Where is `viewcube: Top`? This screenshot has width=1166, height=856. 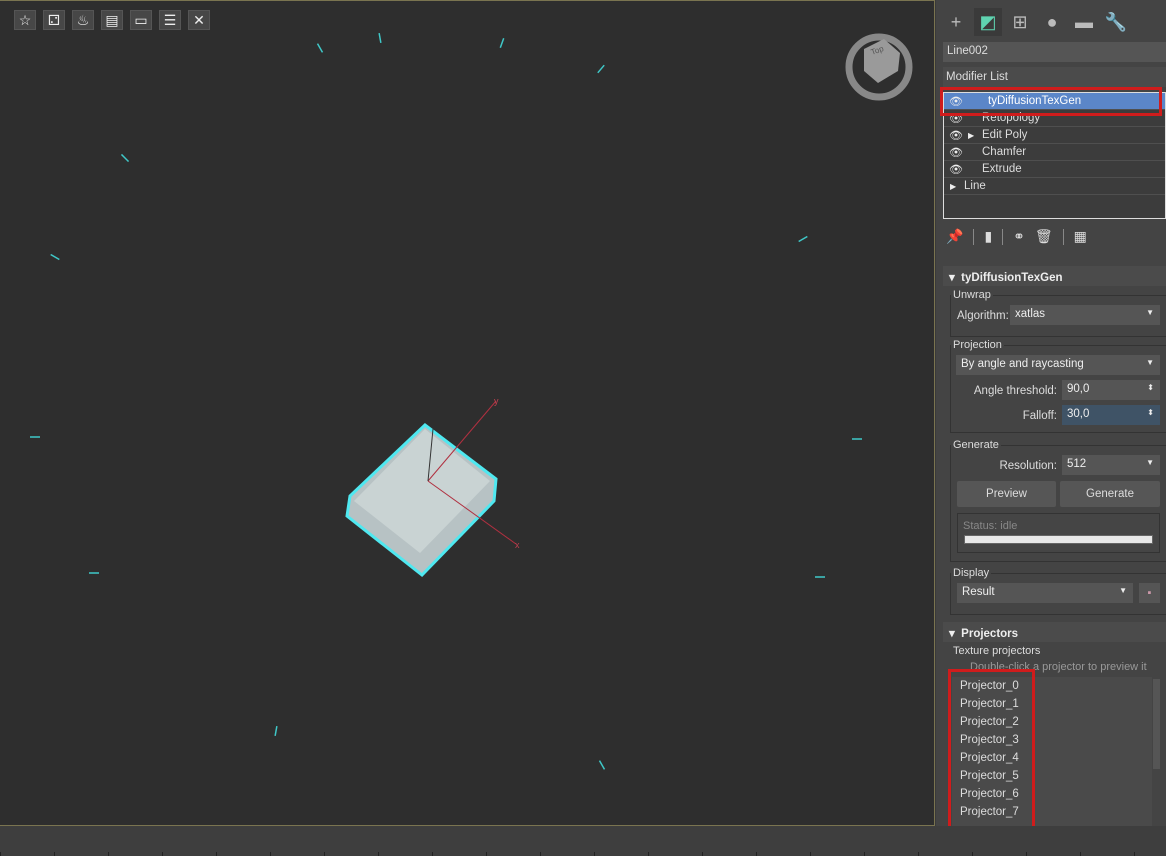 viewcube: Top is located at coordinates (879, 67).